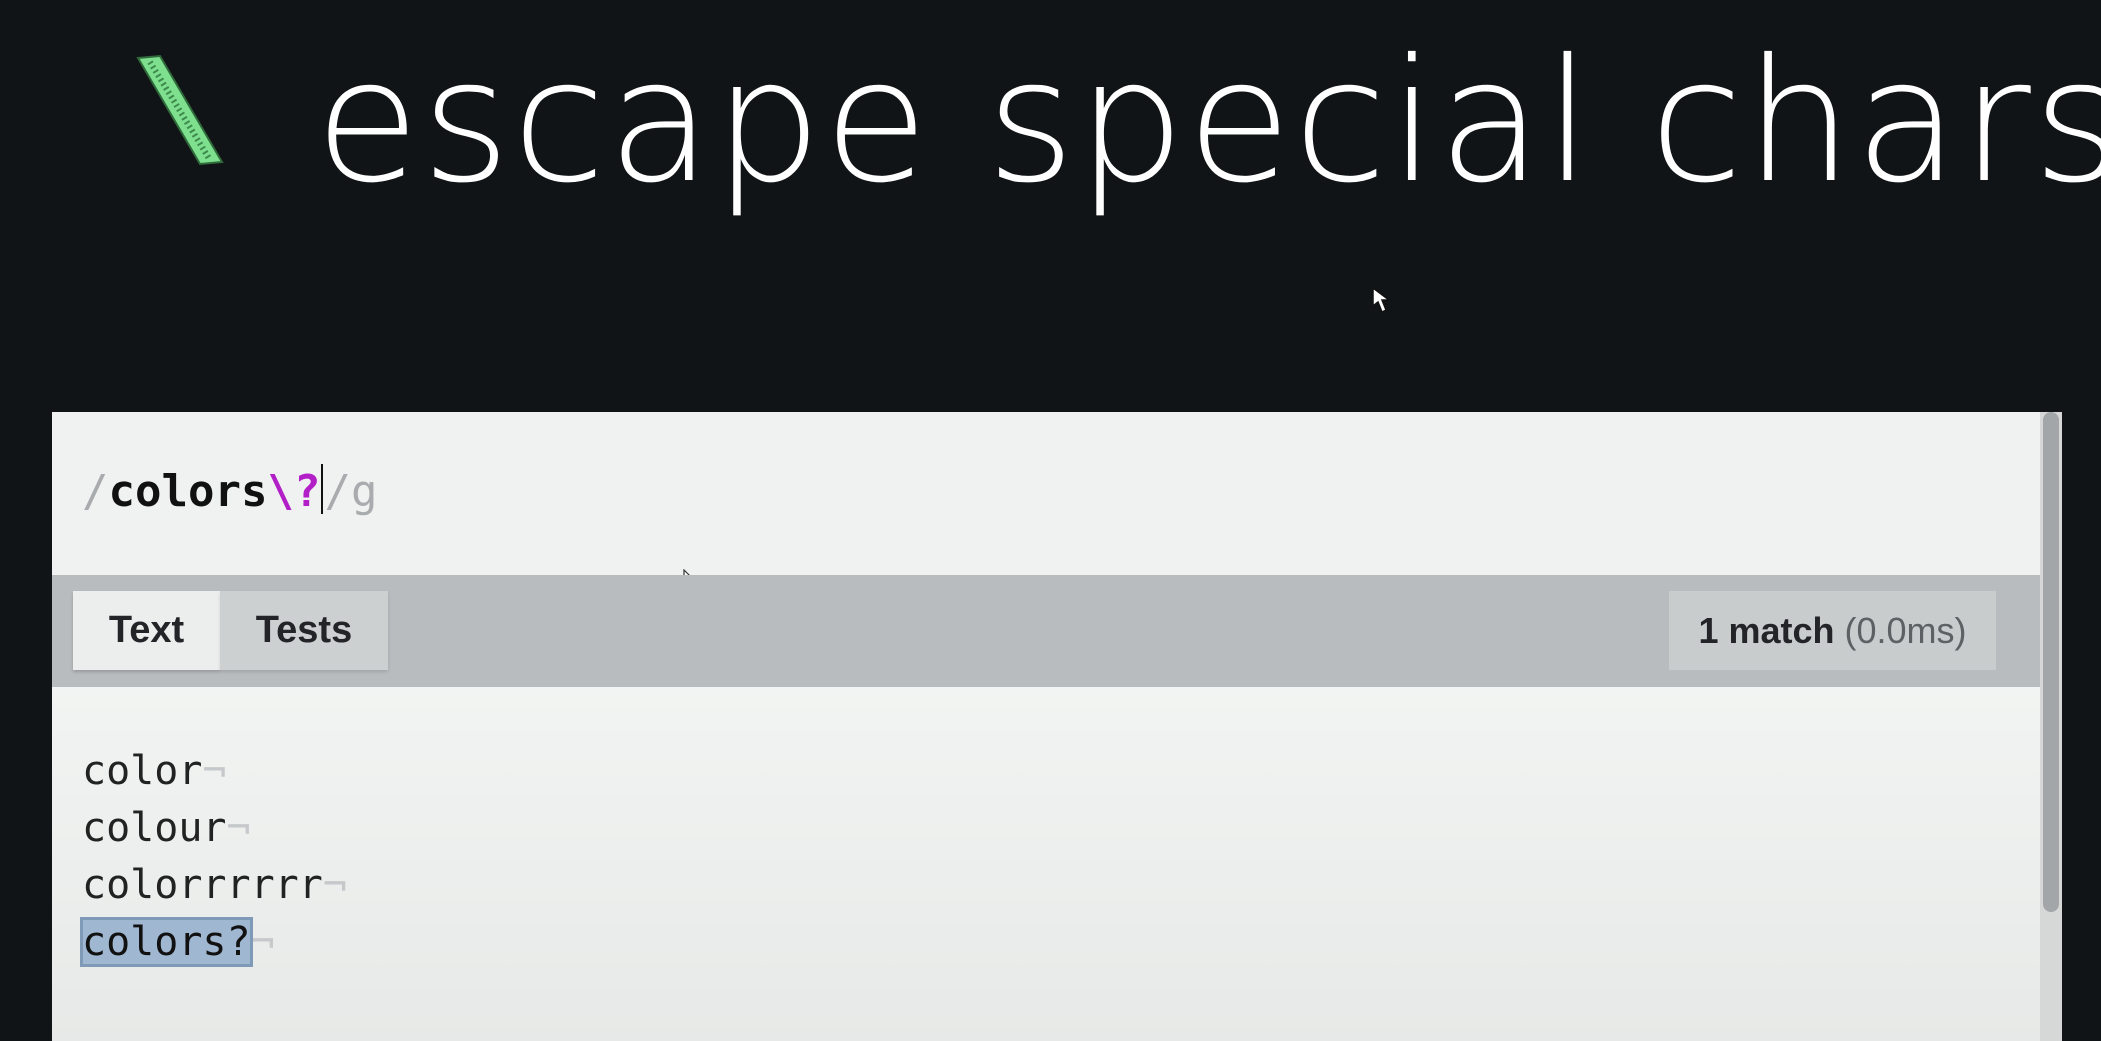  I want to click on text-line: colour¬, so click(214, 828).